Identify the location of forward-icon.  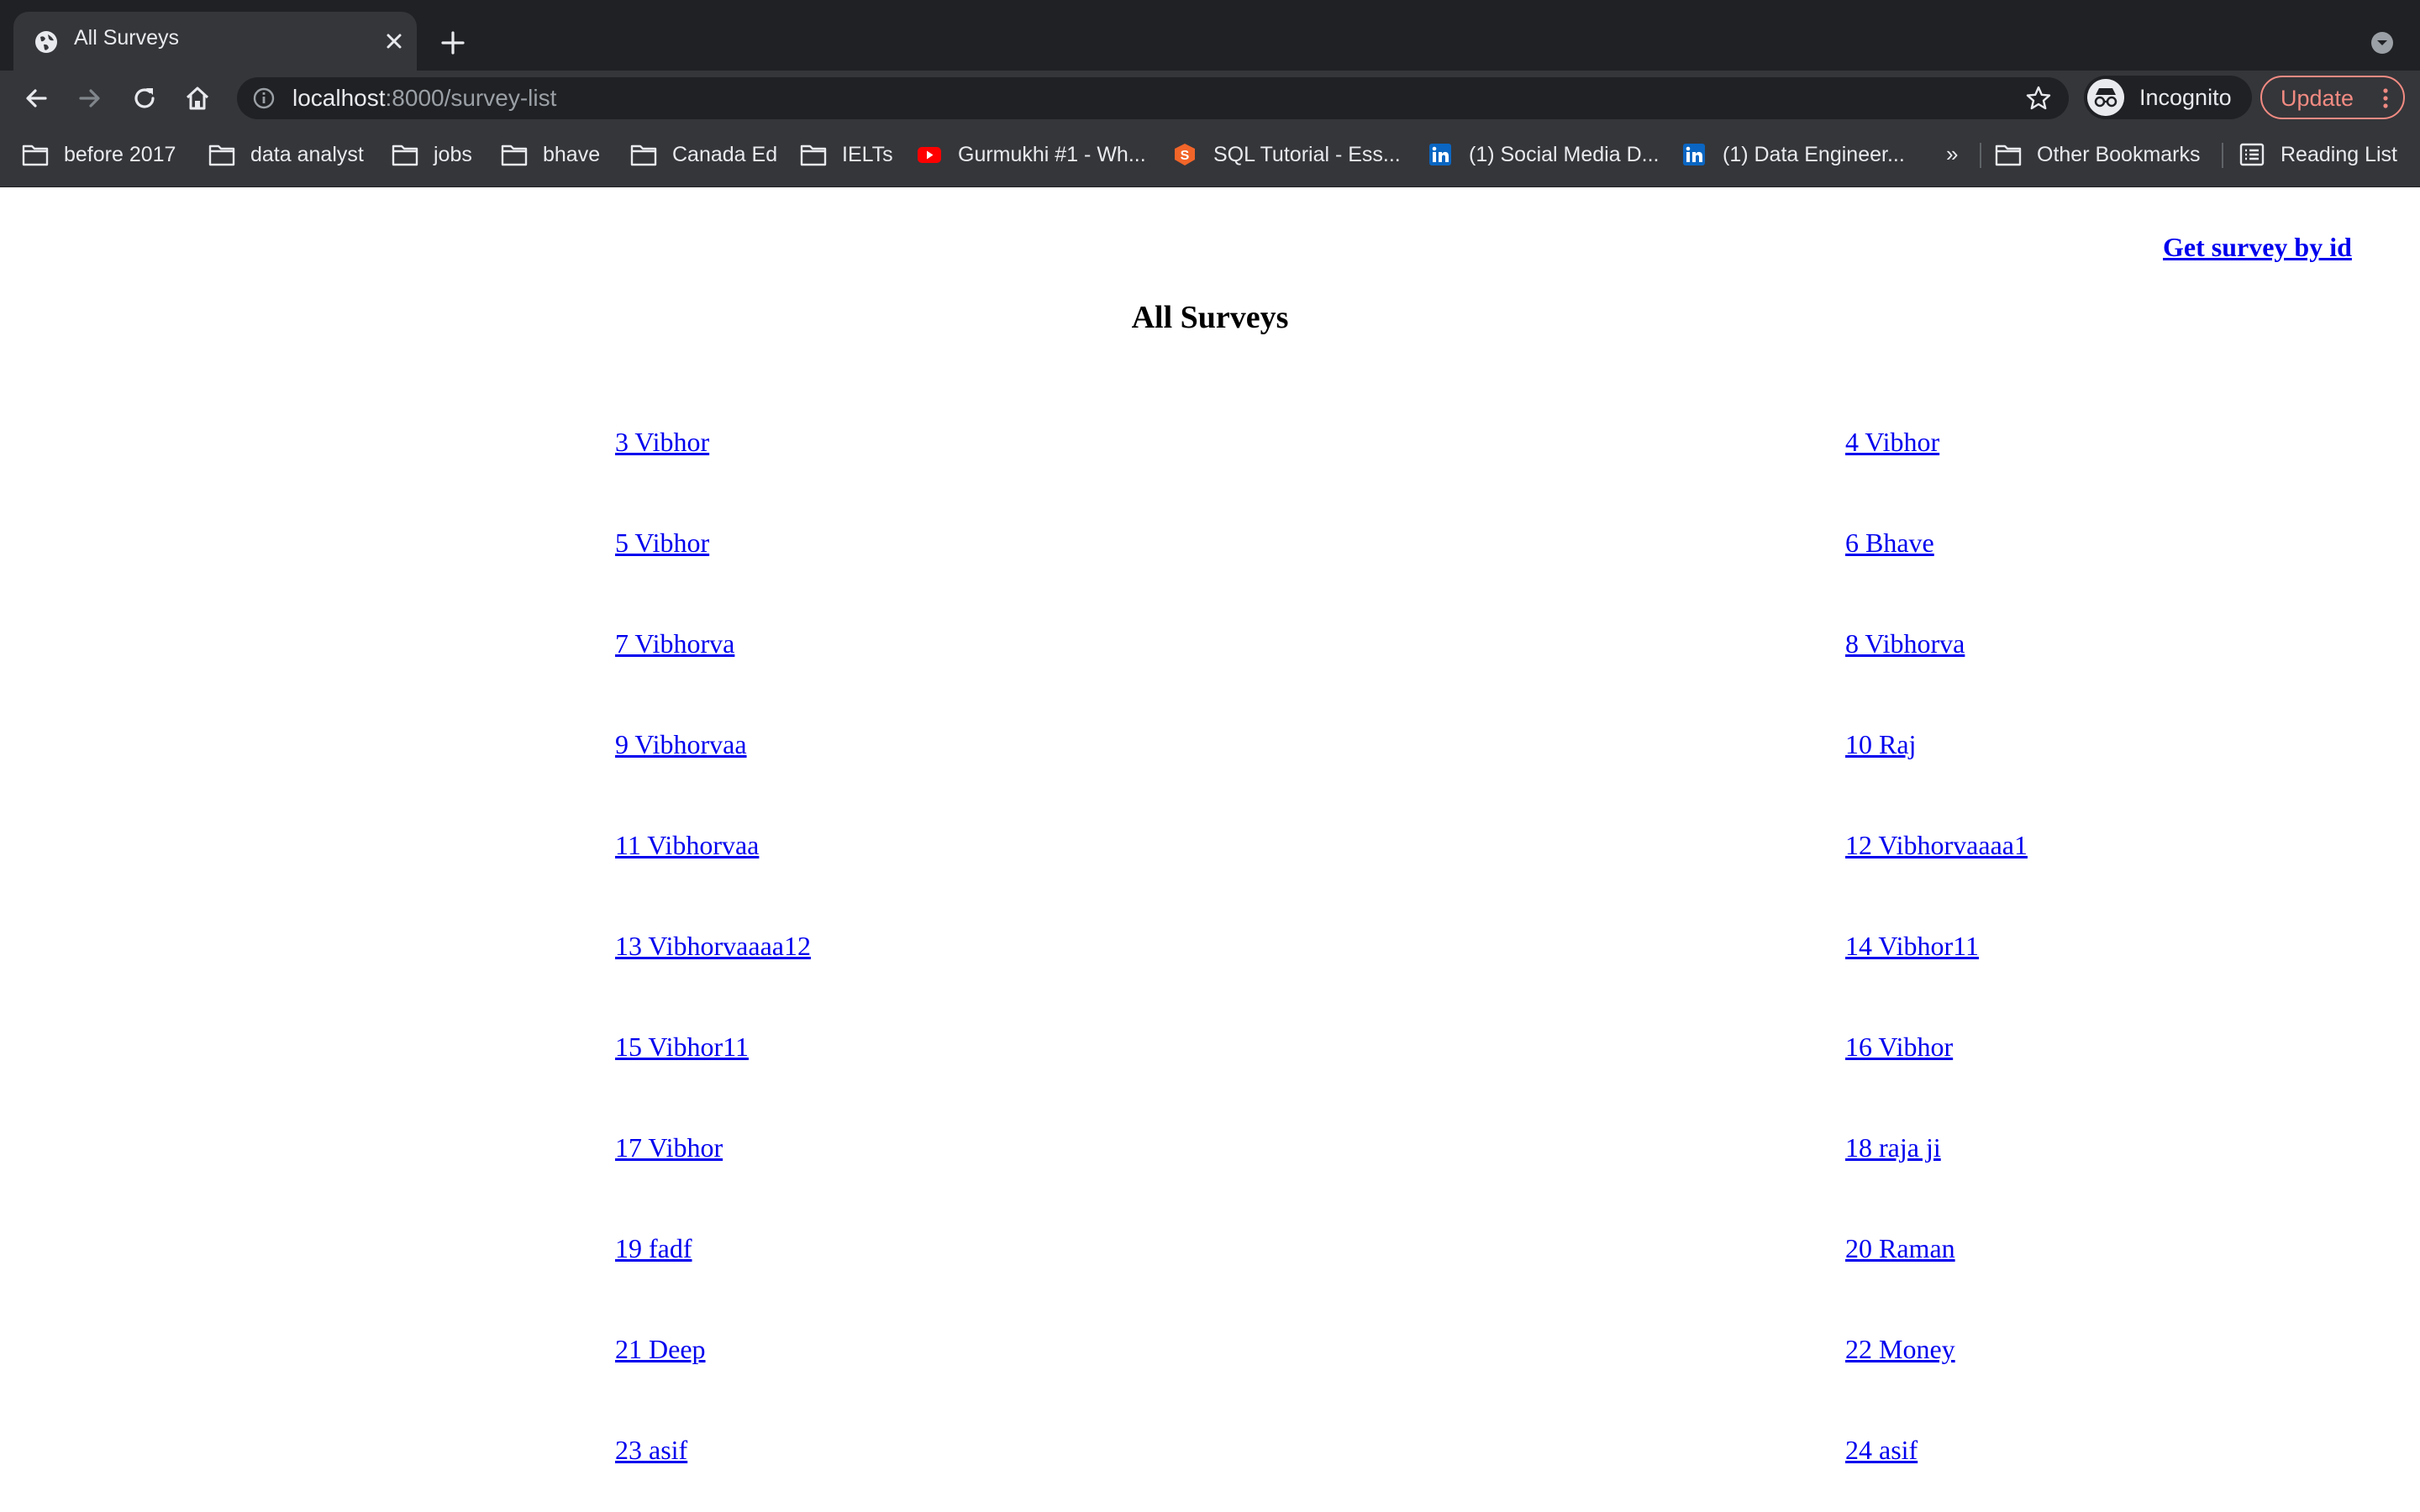
(90, 98).